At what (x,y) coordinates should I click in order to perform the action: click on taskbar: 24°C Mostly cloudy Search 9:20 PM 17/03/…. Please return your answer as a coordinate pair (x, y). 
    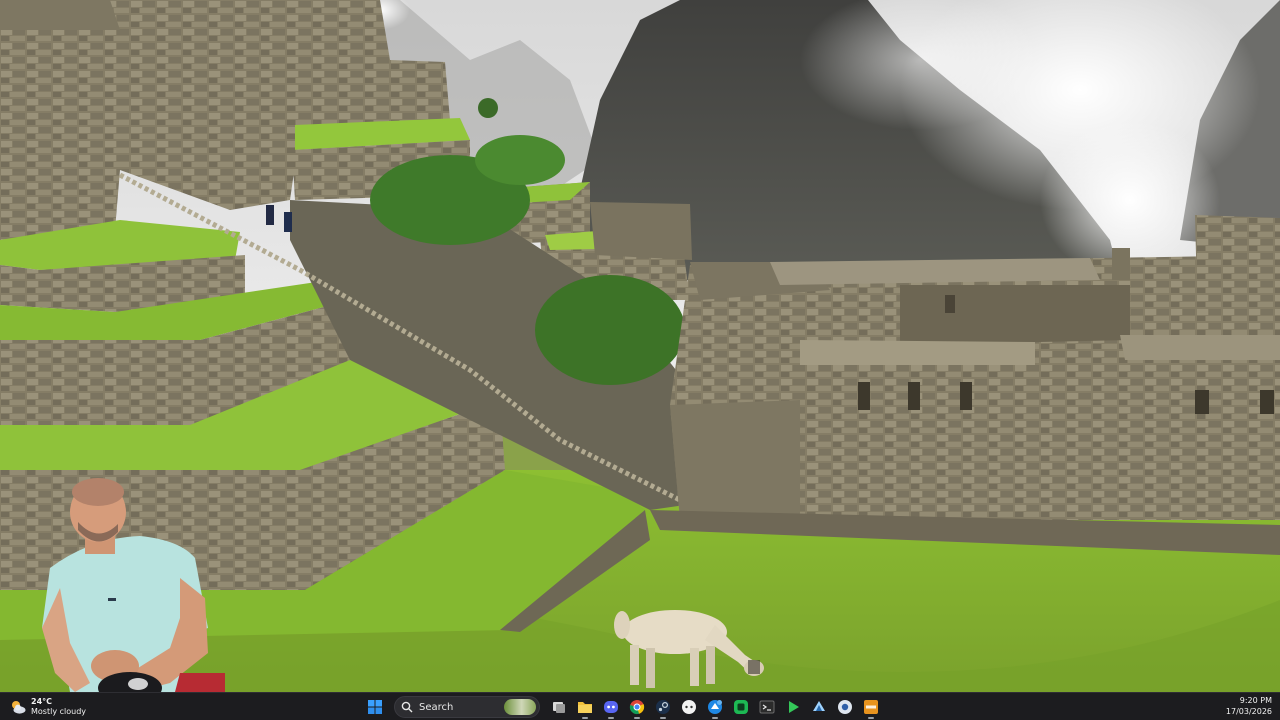
    Looking at the image, I should click on (640, 706).